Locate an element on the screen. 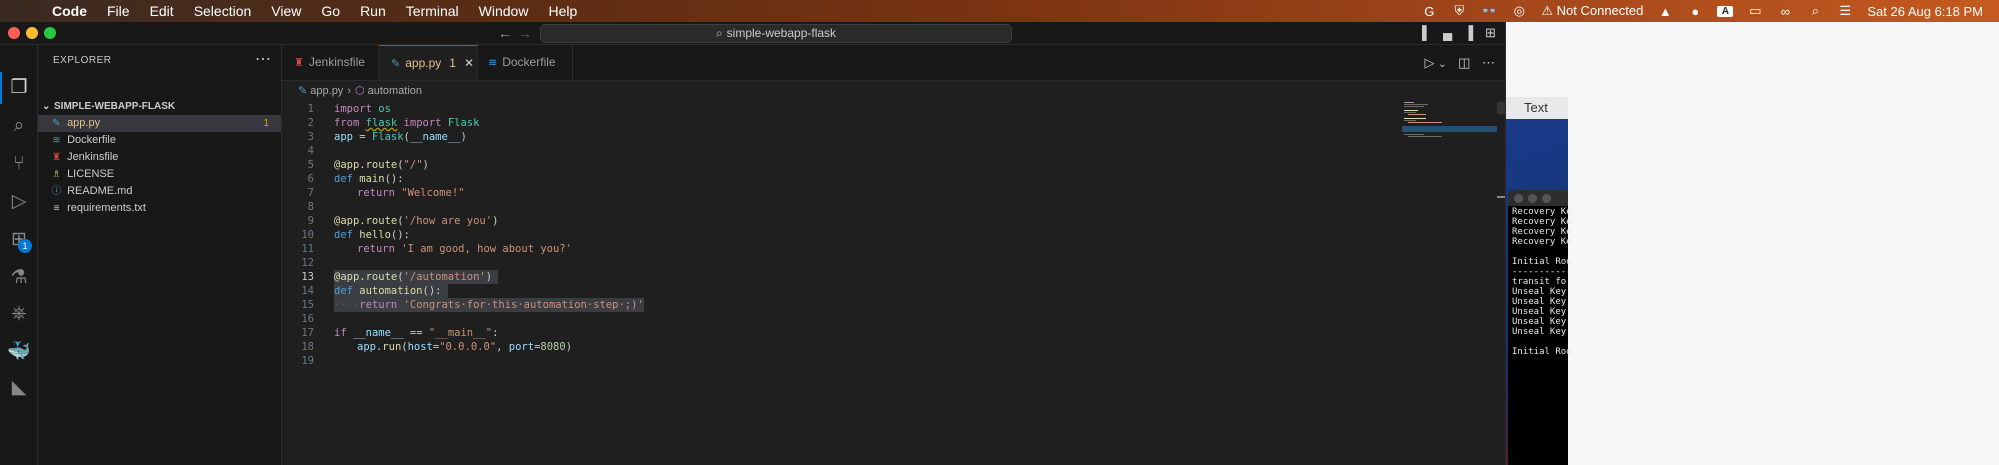  chevron-right-icon: › is located at coordinates (349, 91).